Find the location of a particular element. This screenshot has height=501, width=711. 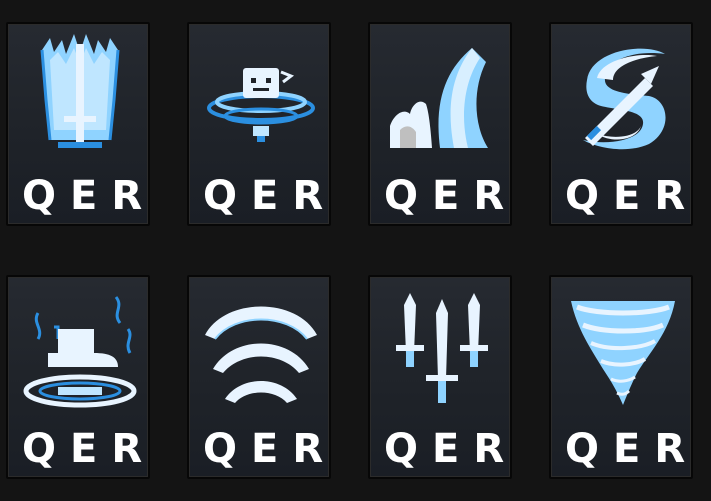

ice-golem-whirlpool-icon is located at coordinates (261, 96).